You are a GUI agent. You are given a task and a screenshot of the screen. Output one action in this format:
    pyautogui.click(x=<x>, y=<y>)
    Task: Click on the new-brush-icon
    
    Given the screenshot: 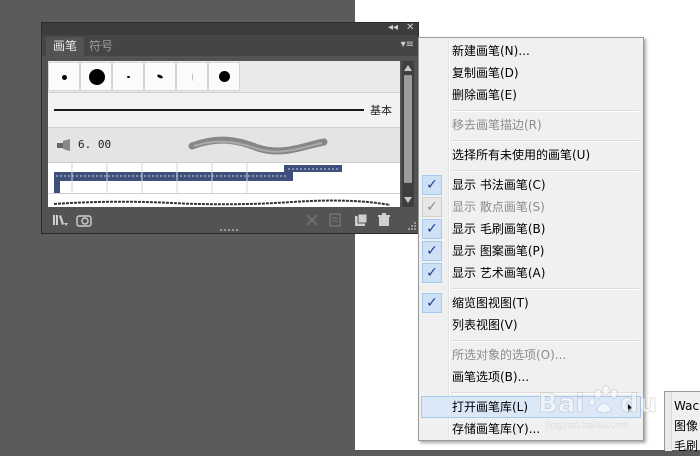 What is the action you would take?
    pyautogui.click(x=360, y=220)
    